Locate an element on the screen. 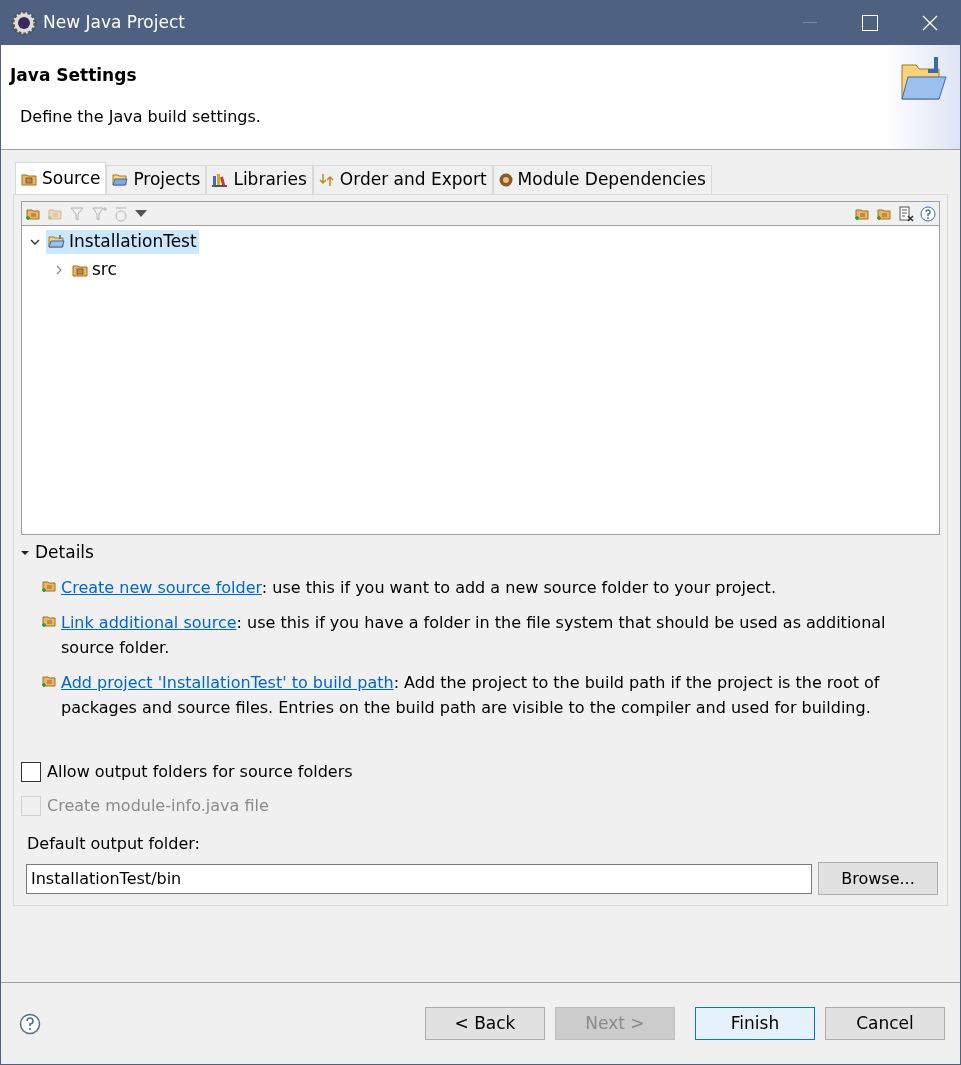  output-folder-field: InstallationTest/bin is located at coordinates (419, 878).